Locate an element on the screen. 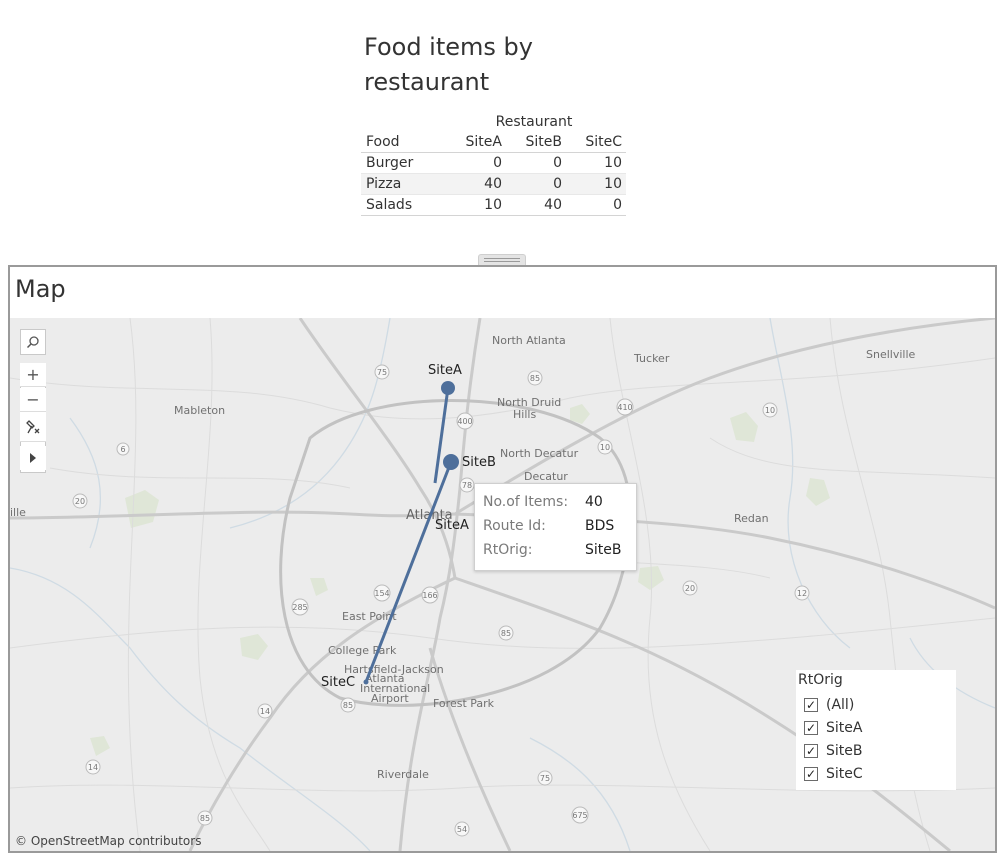  svg-text: 12 is located at coordinates (802, 593).